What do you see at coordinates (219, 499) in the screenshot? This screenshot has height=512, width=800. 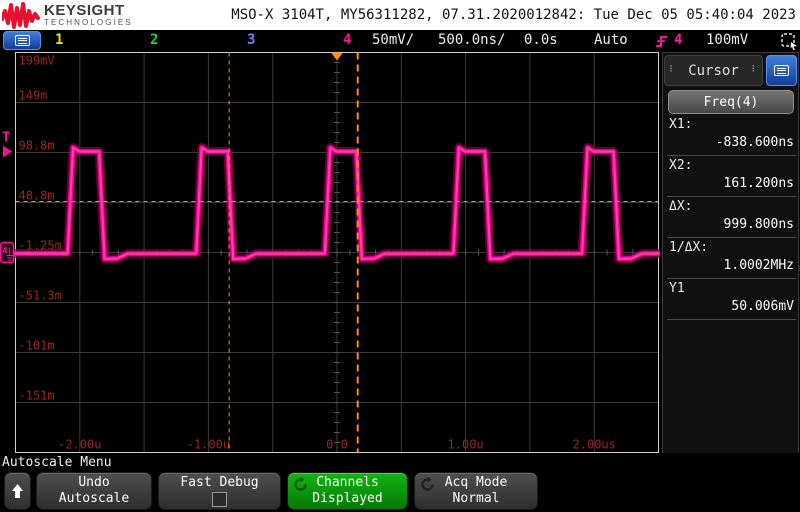 I see `fast-debug-checkbox` at bounding box center [219, 499].